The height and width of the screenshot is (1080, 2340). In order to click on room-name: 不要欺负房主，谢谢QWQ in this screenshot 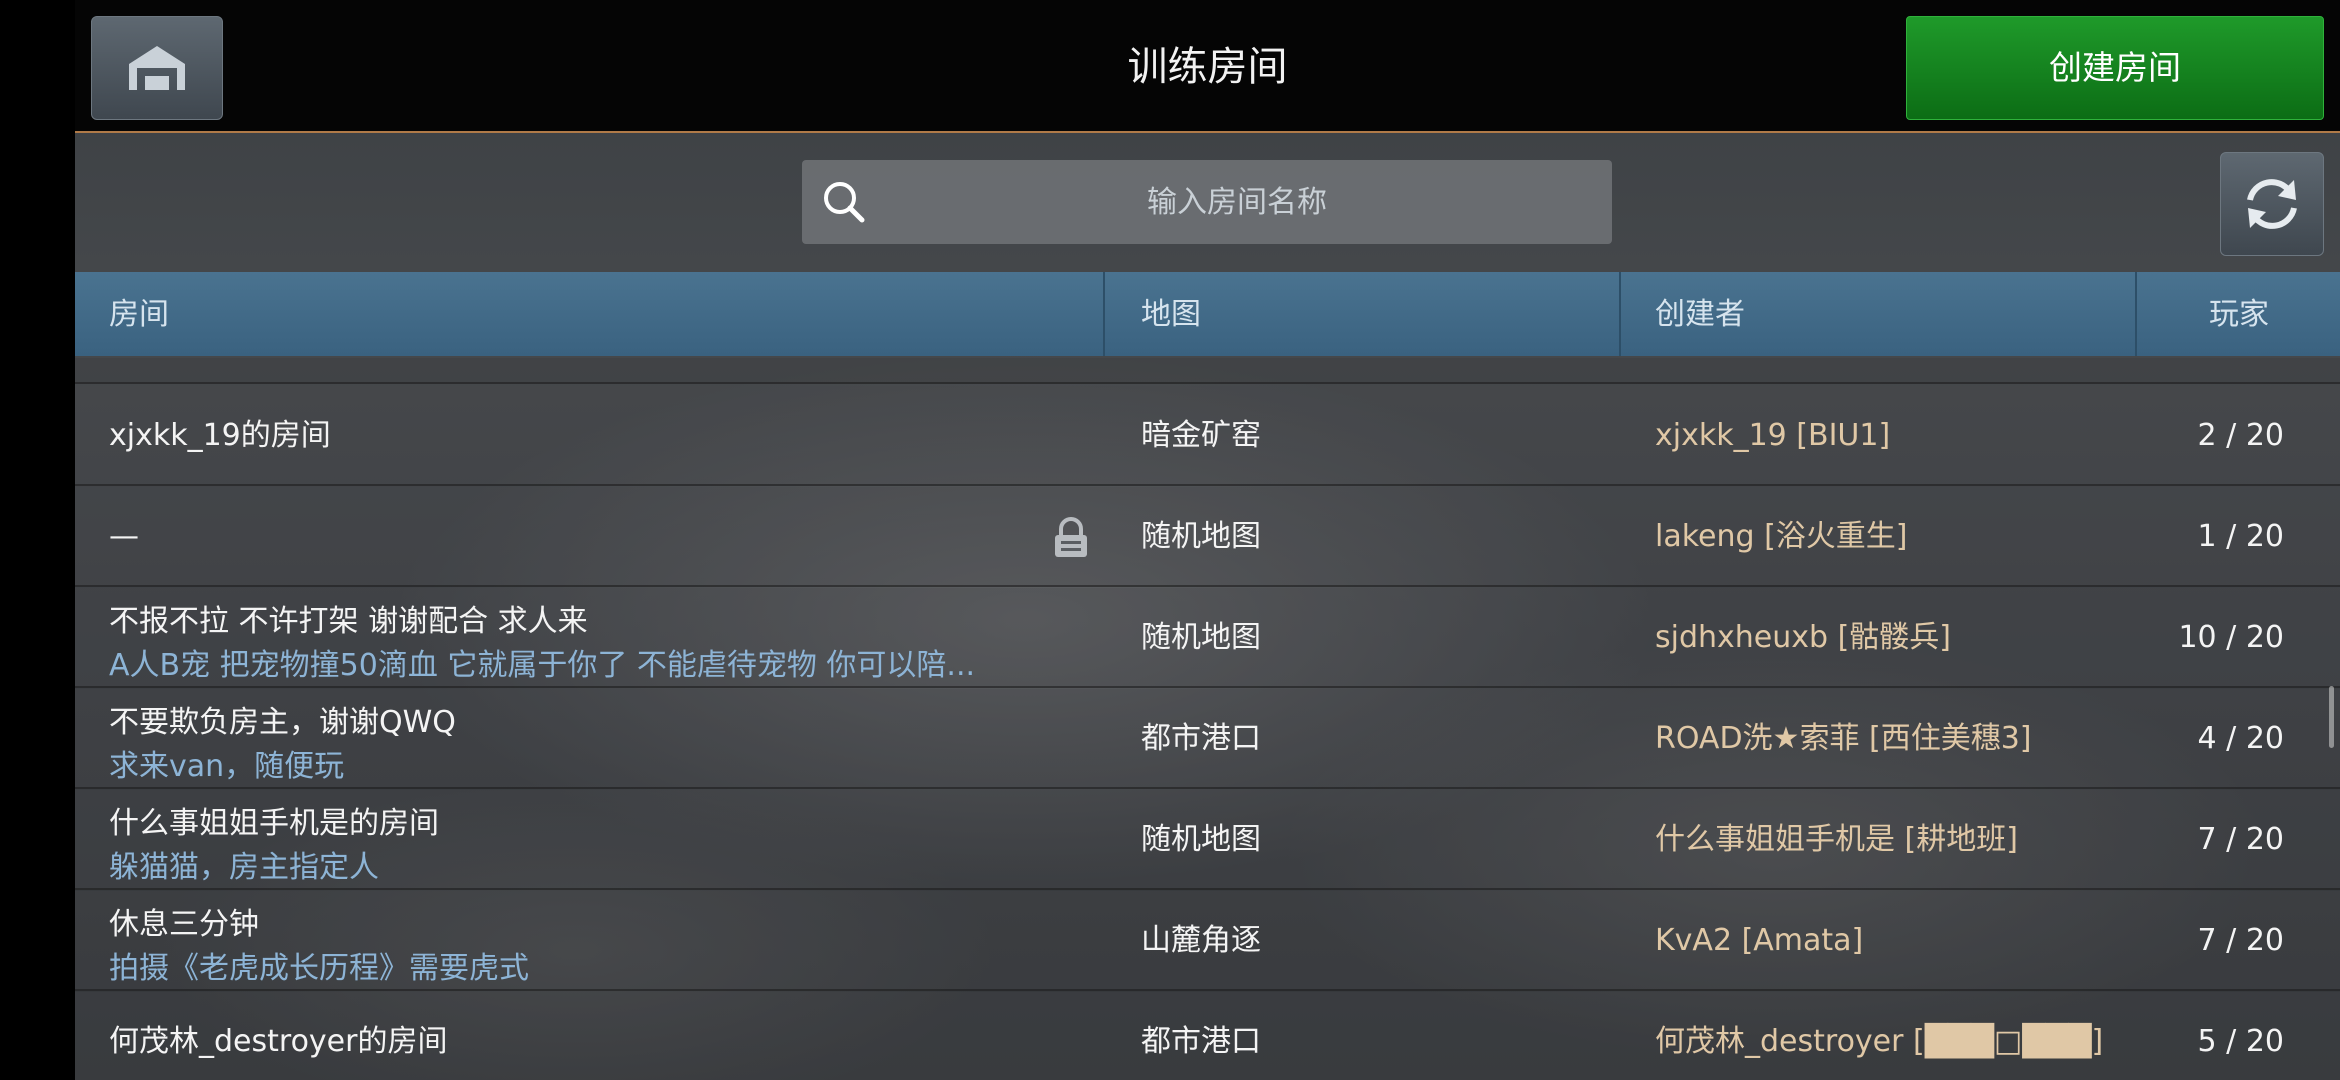, I will do `click(282, 722)`.